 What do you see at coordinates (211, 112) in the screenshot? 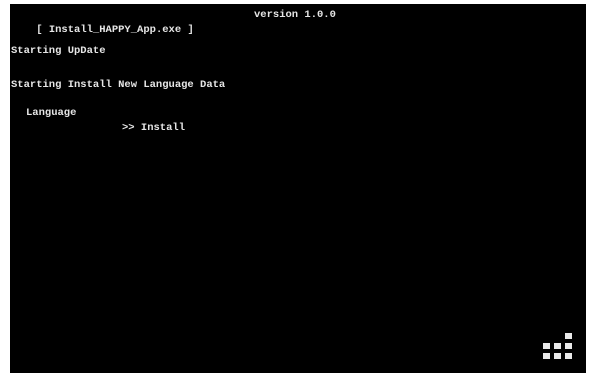
I see `log-line-language: Language >> Install` at bounding box center [211, 112].